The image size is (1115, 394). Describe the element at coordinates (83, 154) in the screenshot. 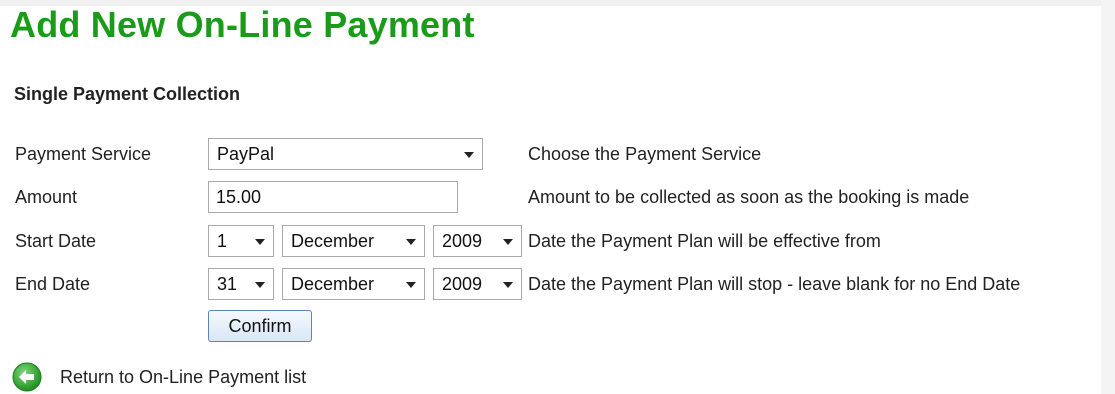

I see `payment-service-label: Payment Service` at that location.